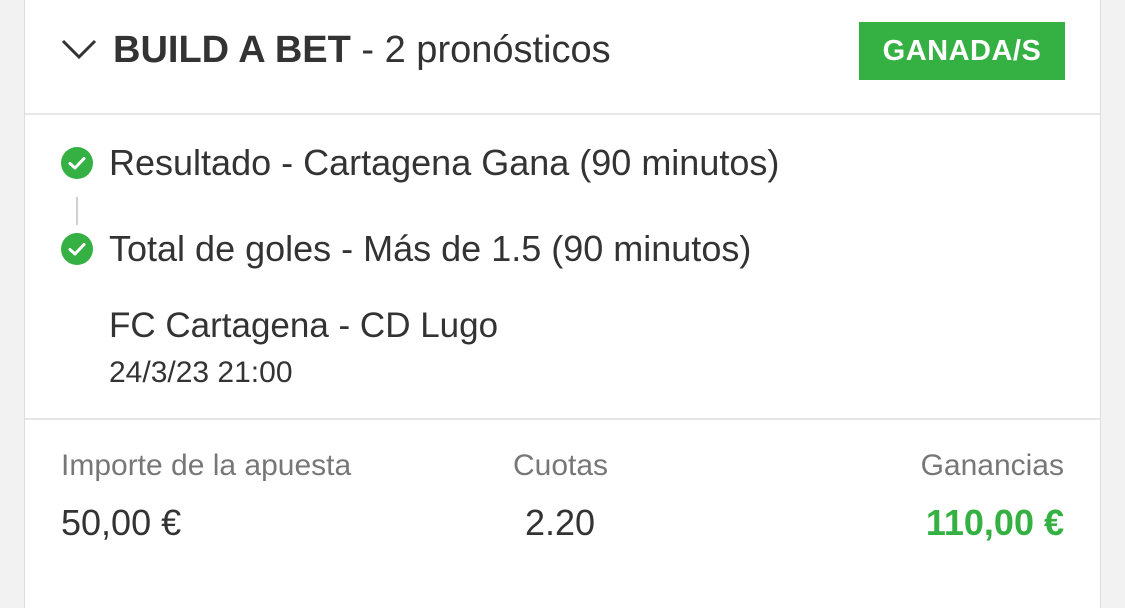  I want to click on odds-value: 2.20, so click(560, 522).